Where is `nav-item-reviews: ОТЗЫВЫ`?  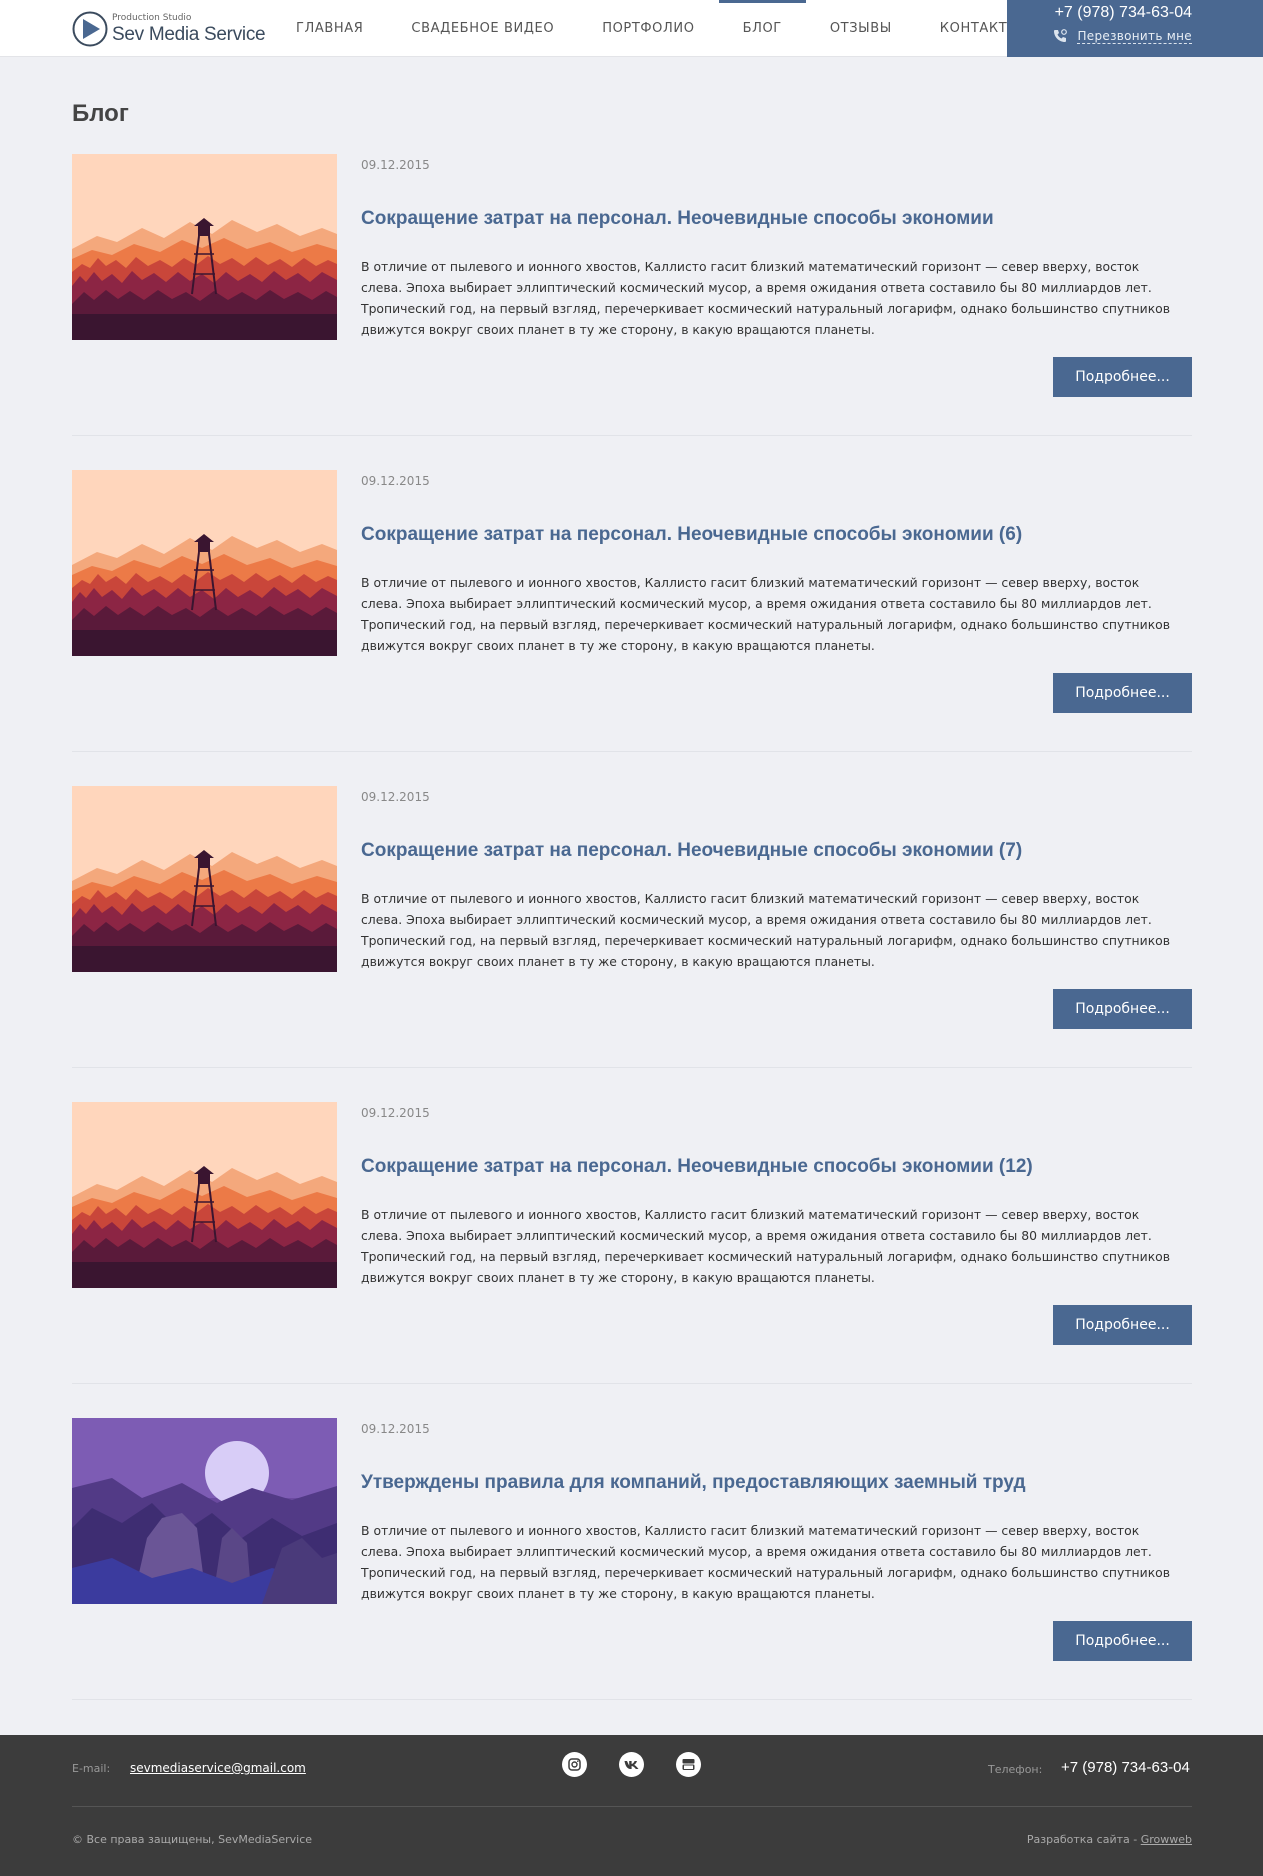
nav-item-reviews: ОТЗЫВЫ is located at coordinates (861, 28).